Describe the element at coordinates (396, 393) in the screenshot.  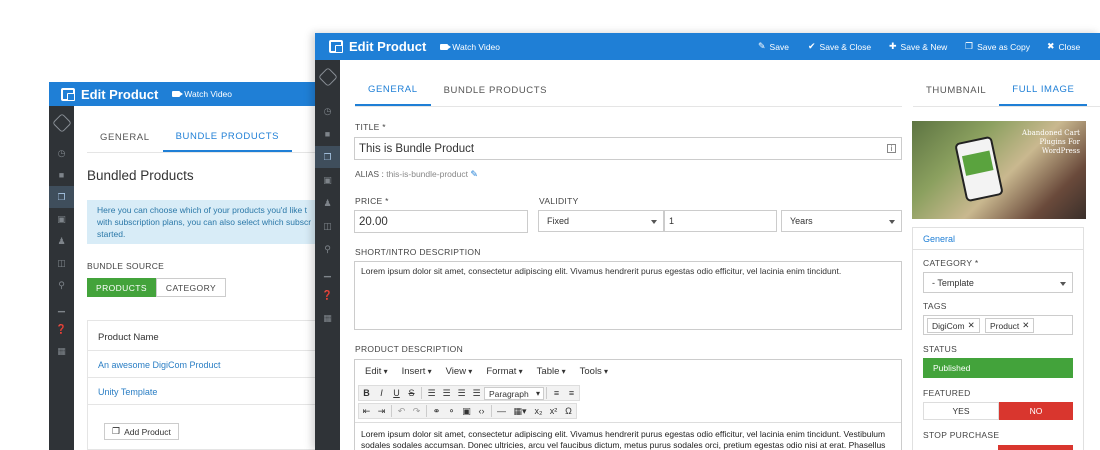
I see `underline-icon: U` at that location.